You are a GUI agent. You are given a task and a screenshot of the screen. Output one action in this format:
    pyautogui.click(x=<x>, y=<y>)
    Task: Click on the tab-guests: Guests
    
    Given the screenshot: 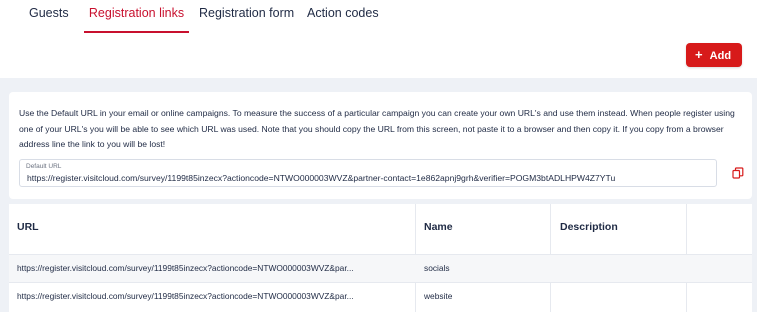 What is the action you would take?
    pyautogui.click(x=49, y=16)
    